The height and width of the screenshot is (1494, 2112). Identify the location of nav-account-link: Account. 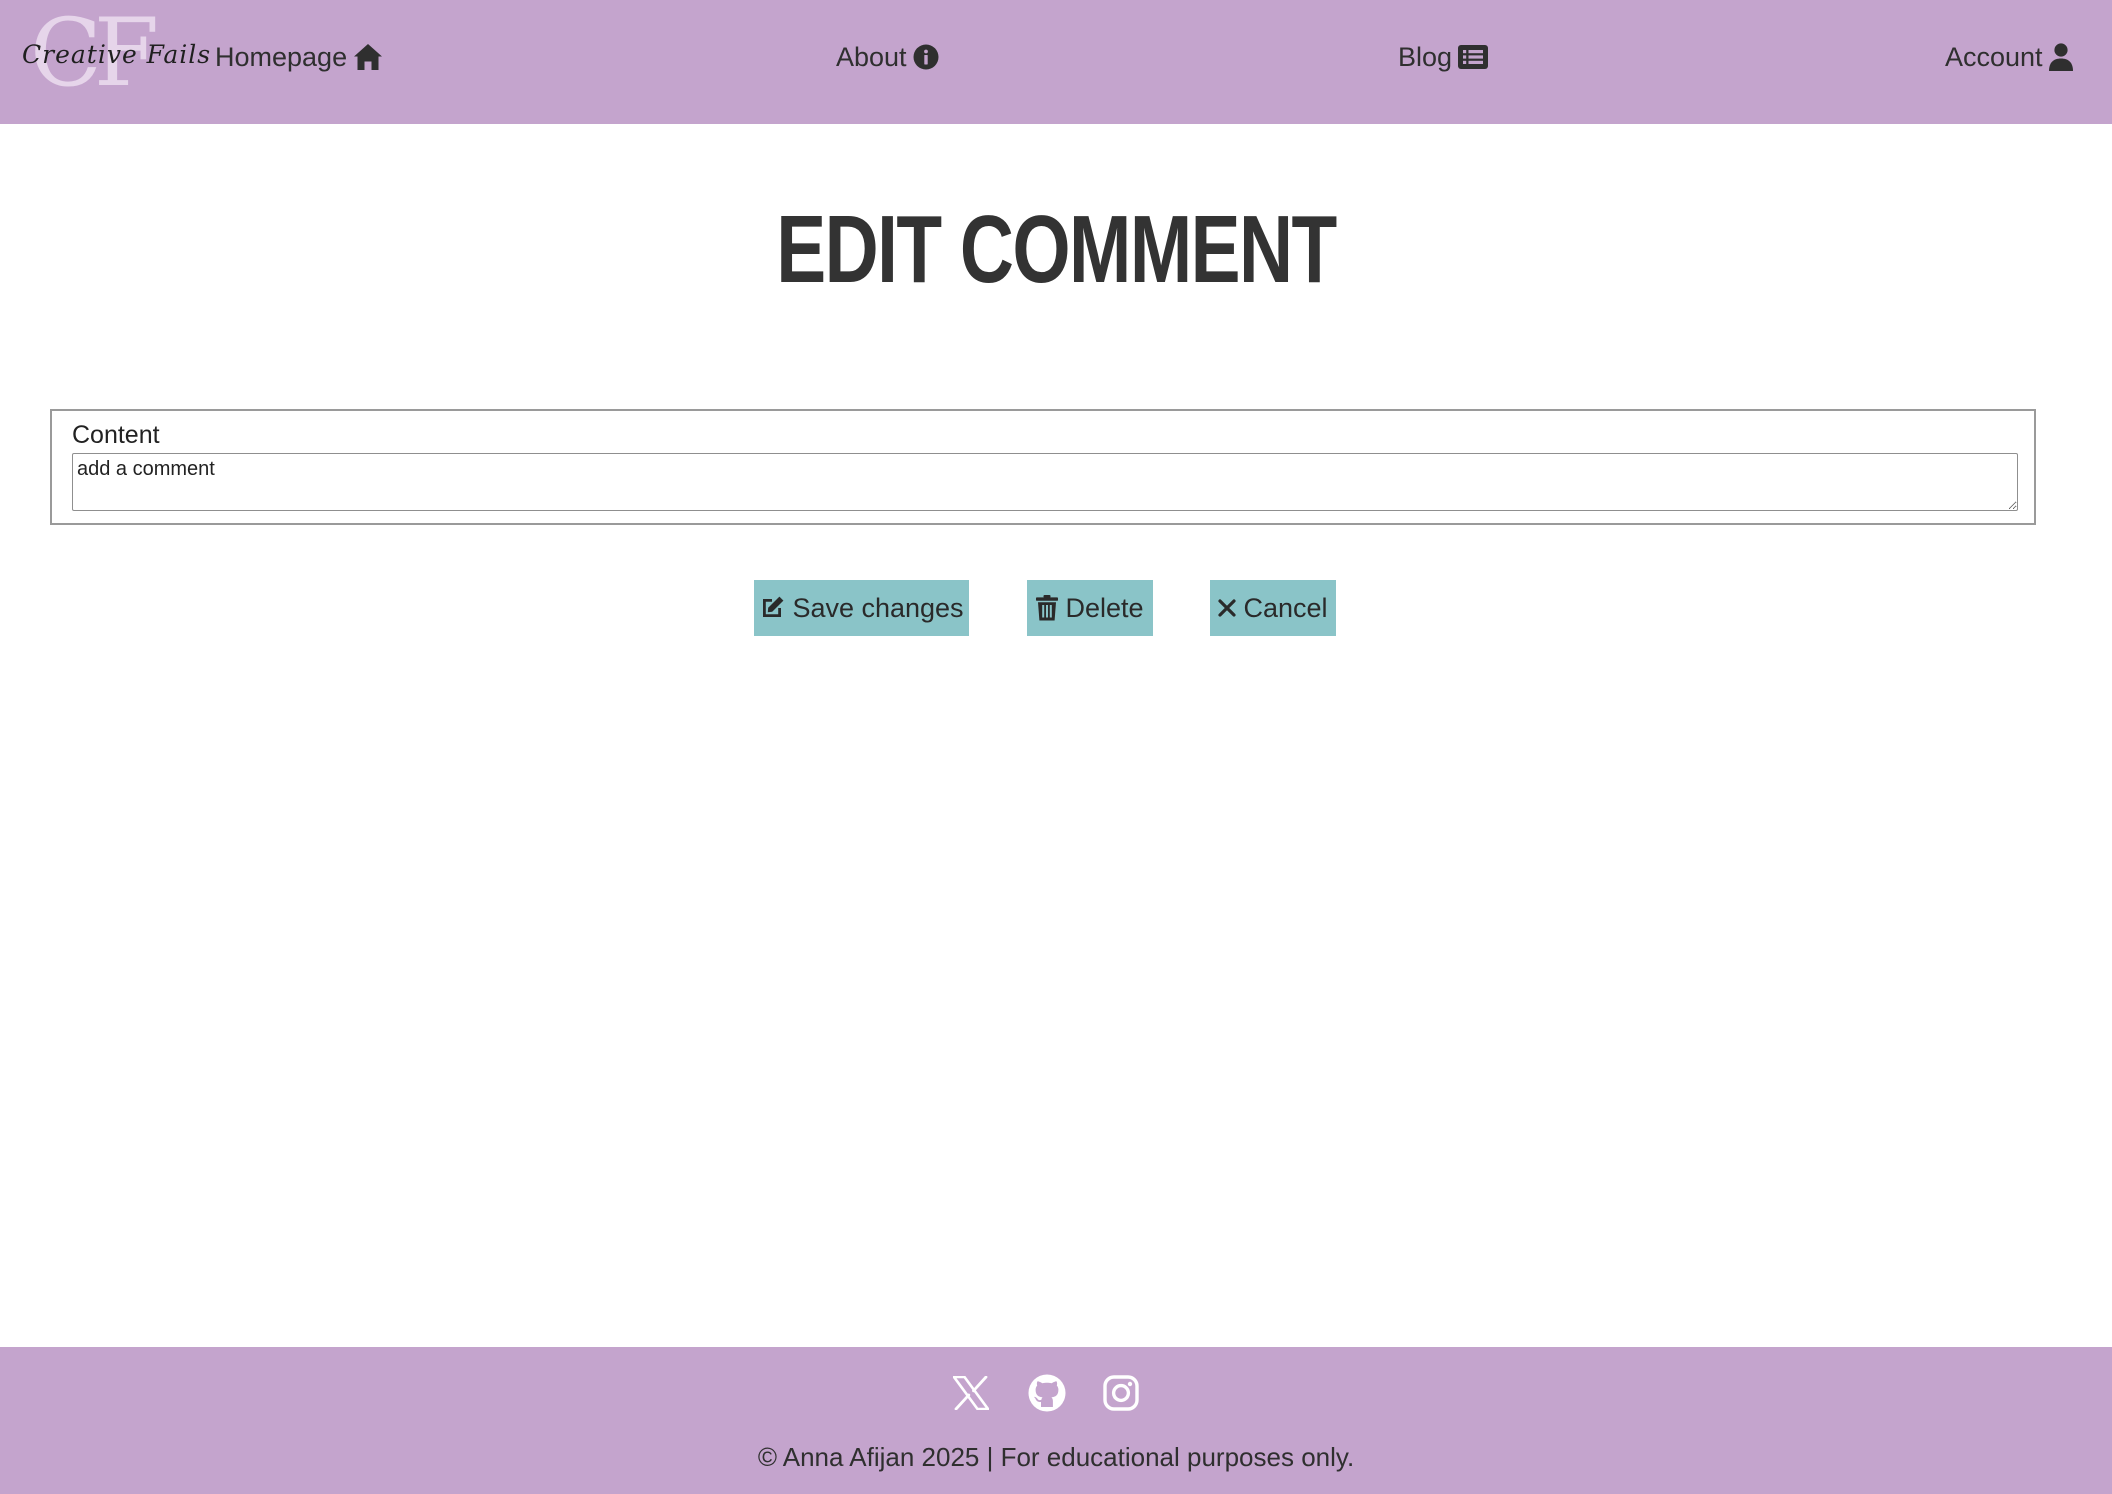
(2009, 57).